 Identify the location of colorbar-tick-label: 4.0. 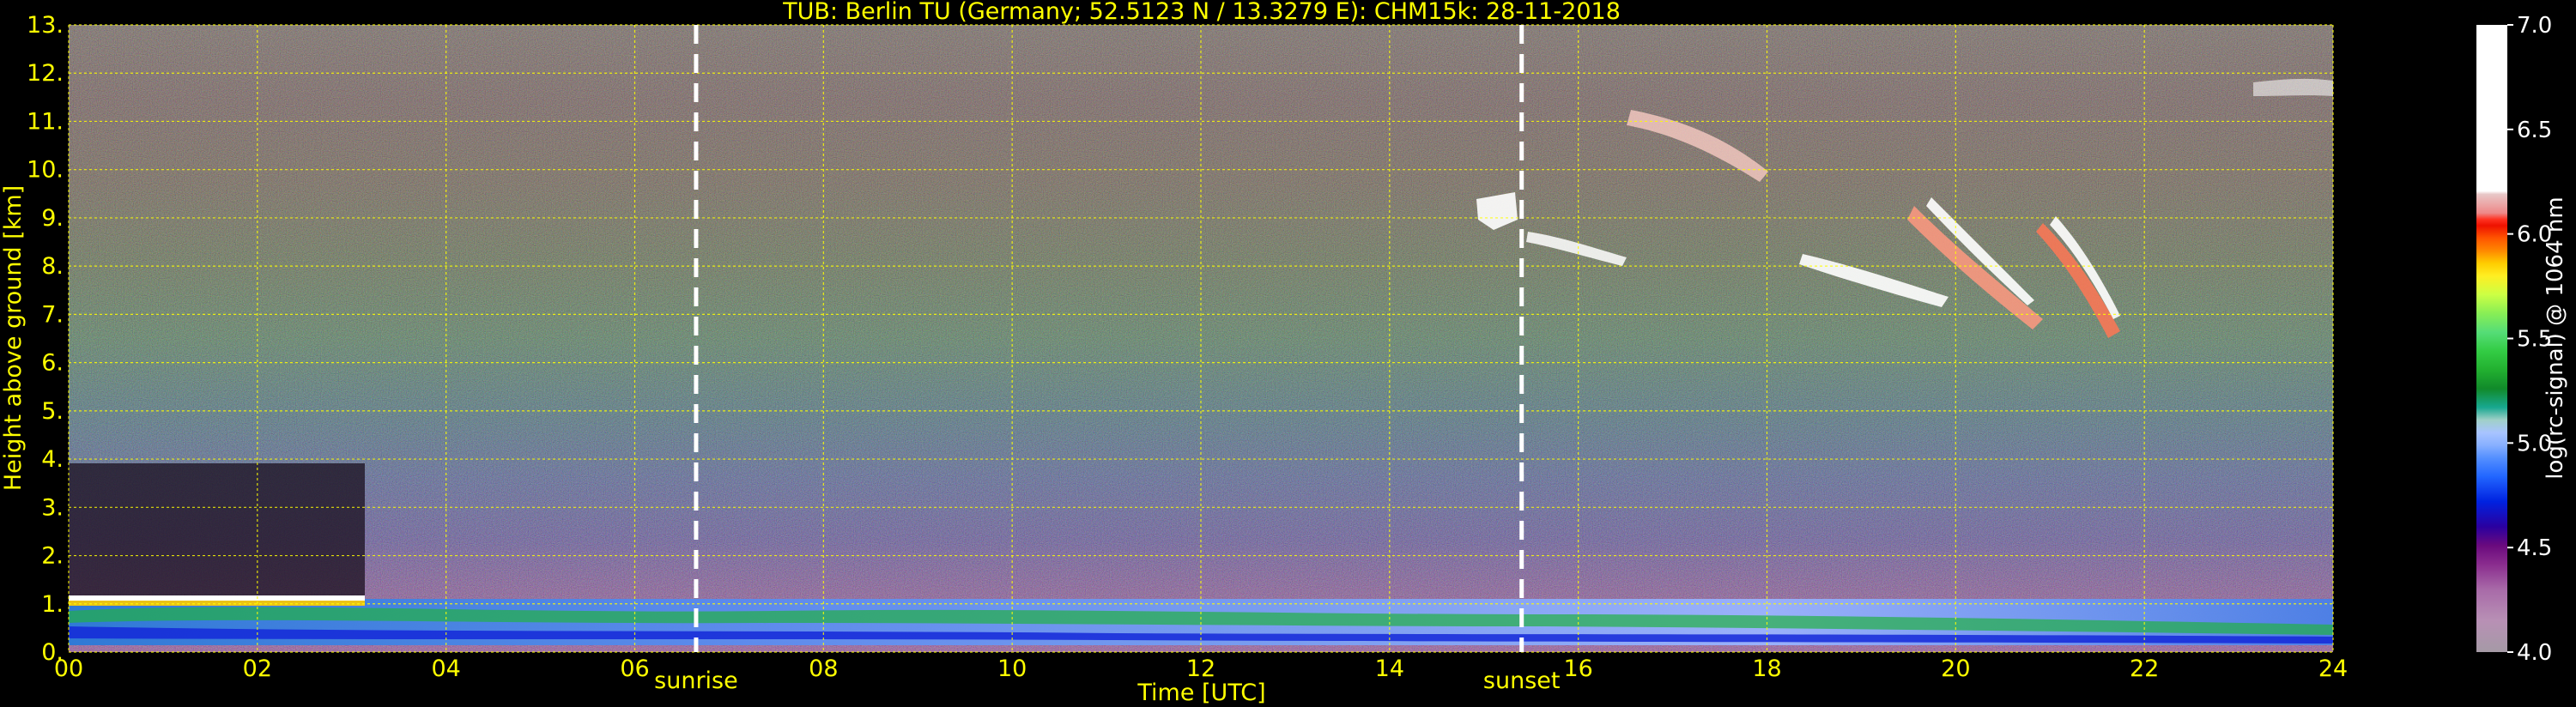
(2534, 653).